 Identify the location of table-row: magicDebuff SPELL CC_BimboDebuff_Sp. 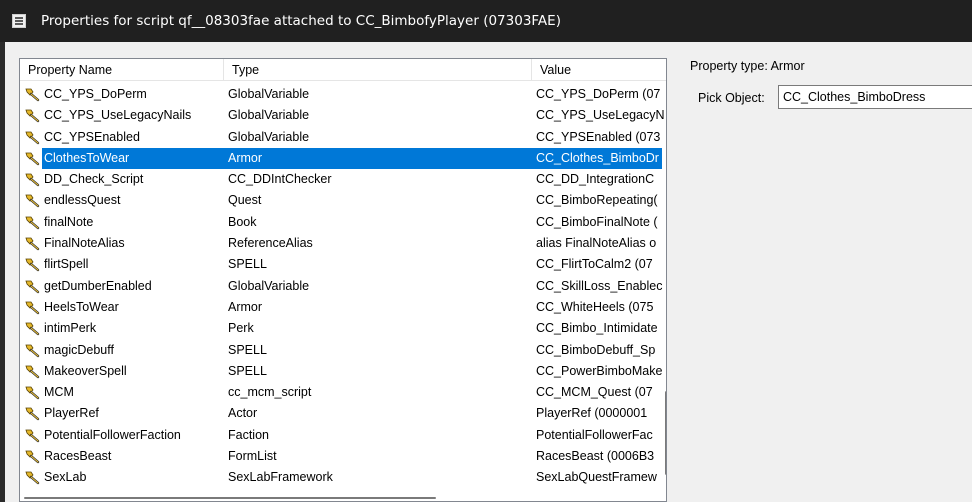
(340, 350).